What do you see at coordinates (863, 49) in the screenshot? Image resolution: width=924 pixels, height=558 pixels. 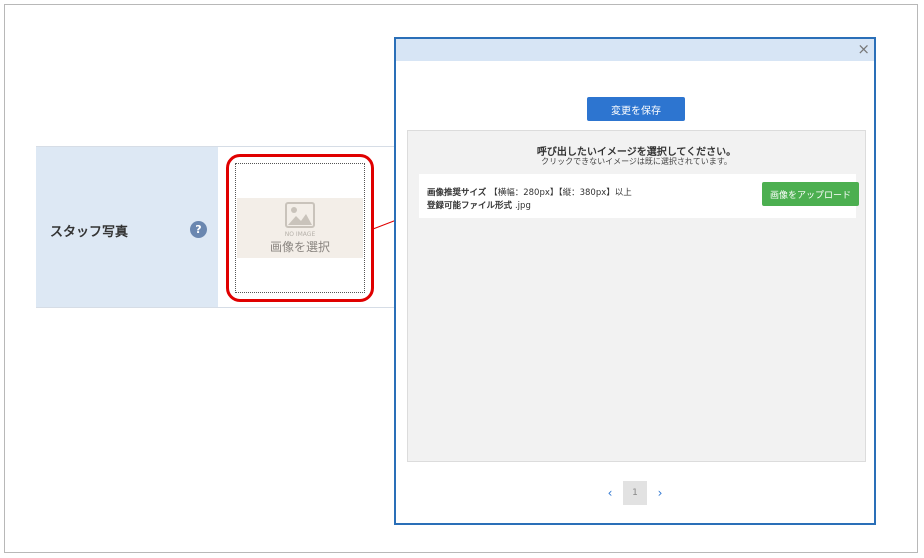 I see `close-icon: ×` at bounding box center [863, 49].